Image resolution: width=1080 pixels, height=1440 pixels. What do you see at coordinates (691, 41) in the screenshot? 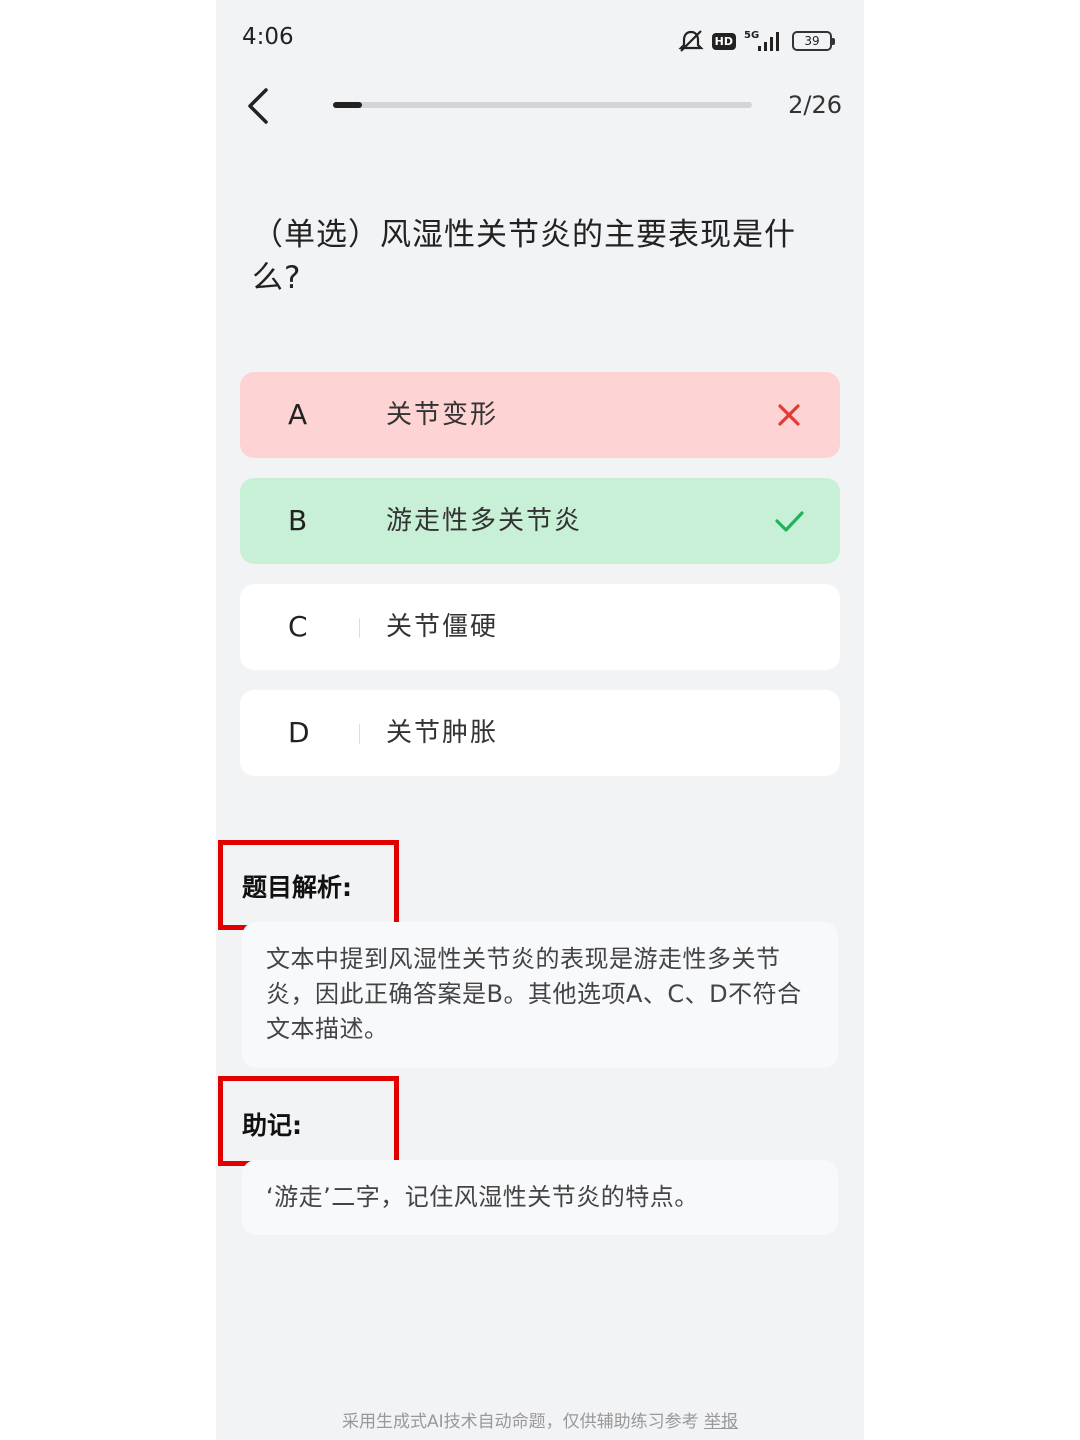
I see `mute-icon` at bounding box center [691, 41].